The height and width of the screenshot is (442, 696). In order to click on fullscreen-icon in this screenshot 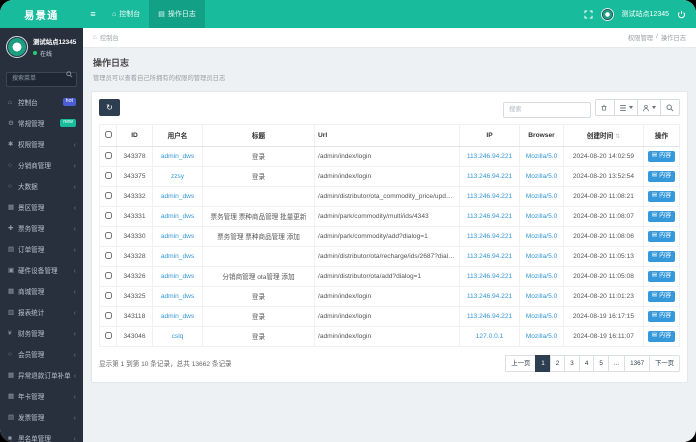, I will do `click(588, 14)`.